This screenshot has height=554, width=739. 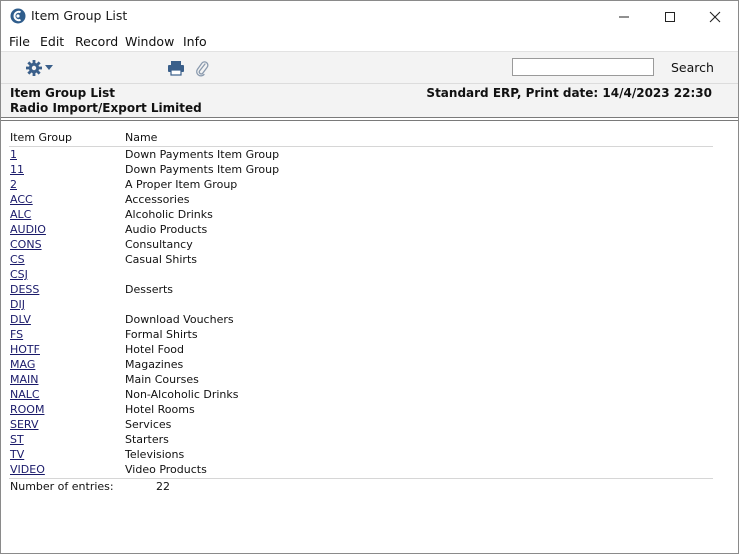 What do you see at coordinates (160, 409) in the screenshot?
I see `item-group-name: Hotel Rooms` at bounding box center [160, 409].